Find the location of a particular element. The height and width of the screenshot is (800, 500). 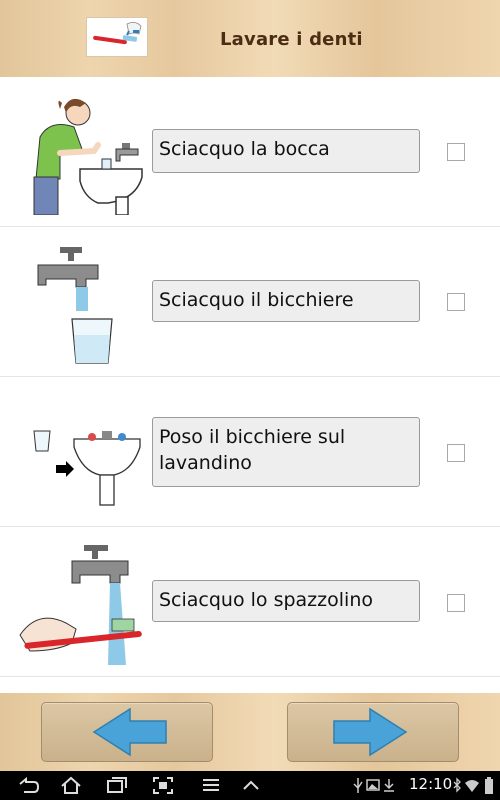

page-title: Lavare i denti is located at coordinates (291, 39).